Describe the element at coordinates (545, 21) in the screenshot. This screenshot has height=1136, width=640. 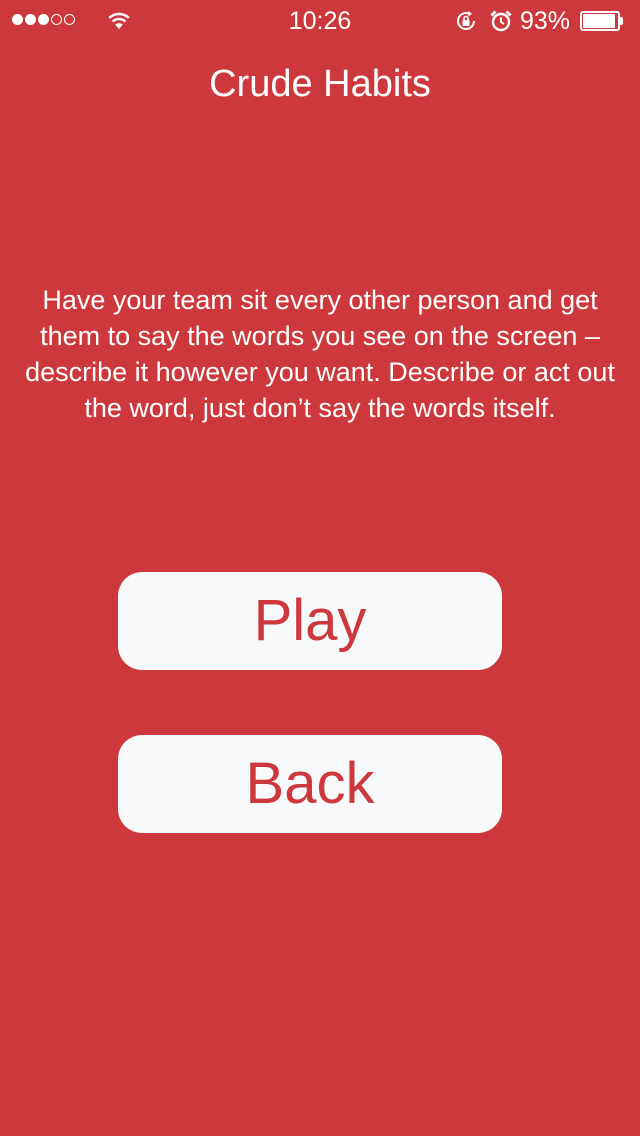
I see `battery-percent: 93%` at that location.